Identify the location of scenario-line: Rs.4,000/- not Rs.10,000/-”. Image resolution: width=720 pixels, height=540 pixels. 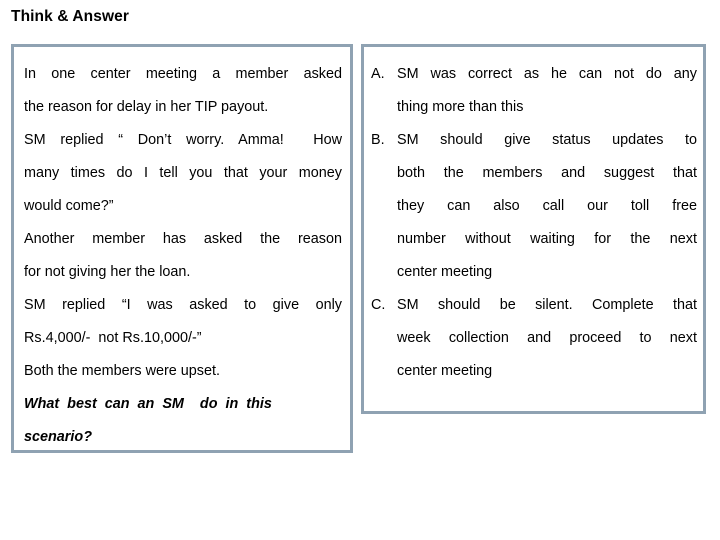
(113, 338).